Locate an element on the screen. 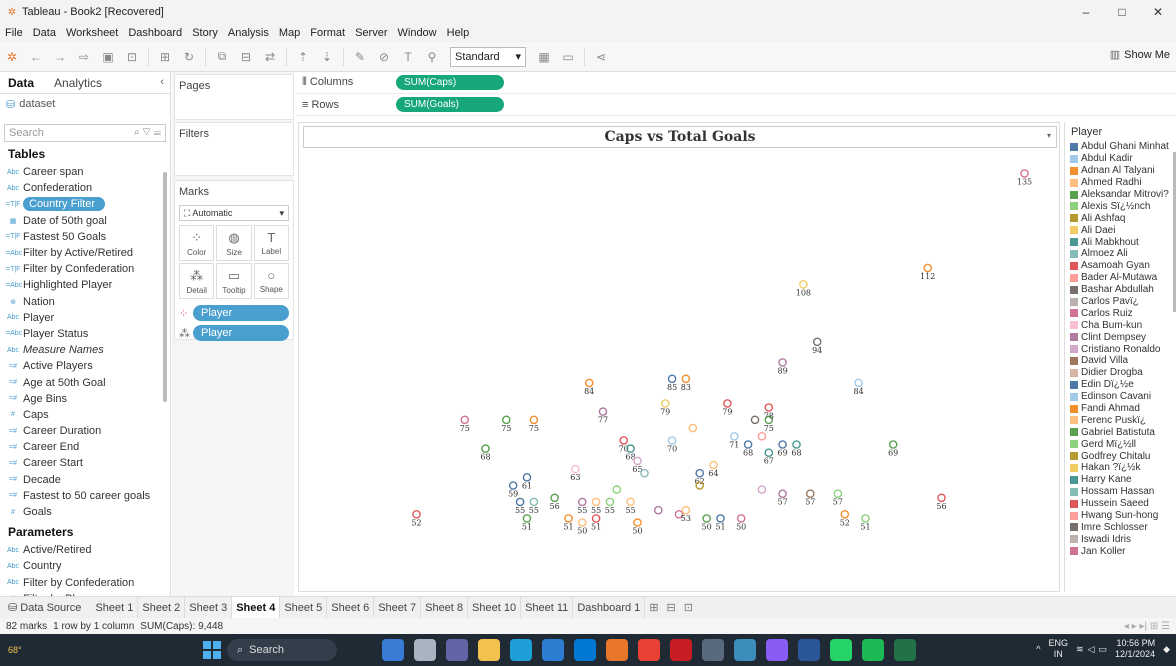 This screenshot has height=666, width=1176. redo-icon: → is located at coordinates (60, 57).